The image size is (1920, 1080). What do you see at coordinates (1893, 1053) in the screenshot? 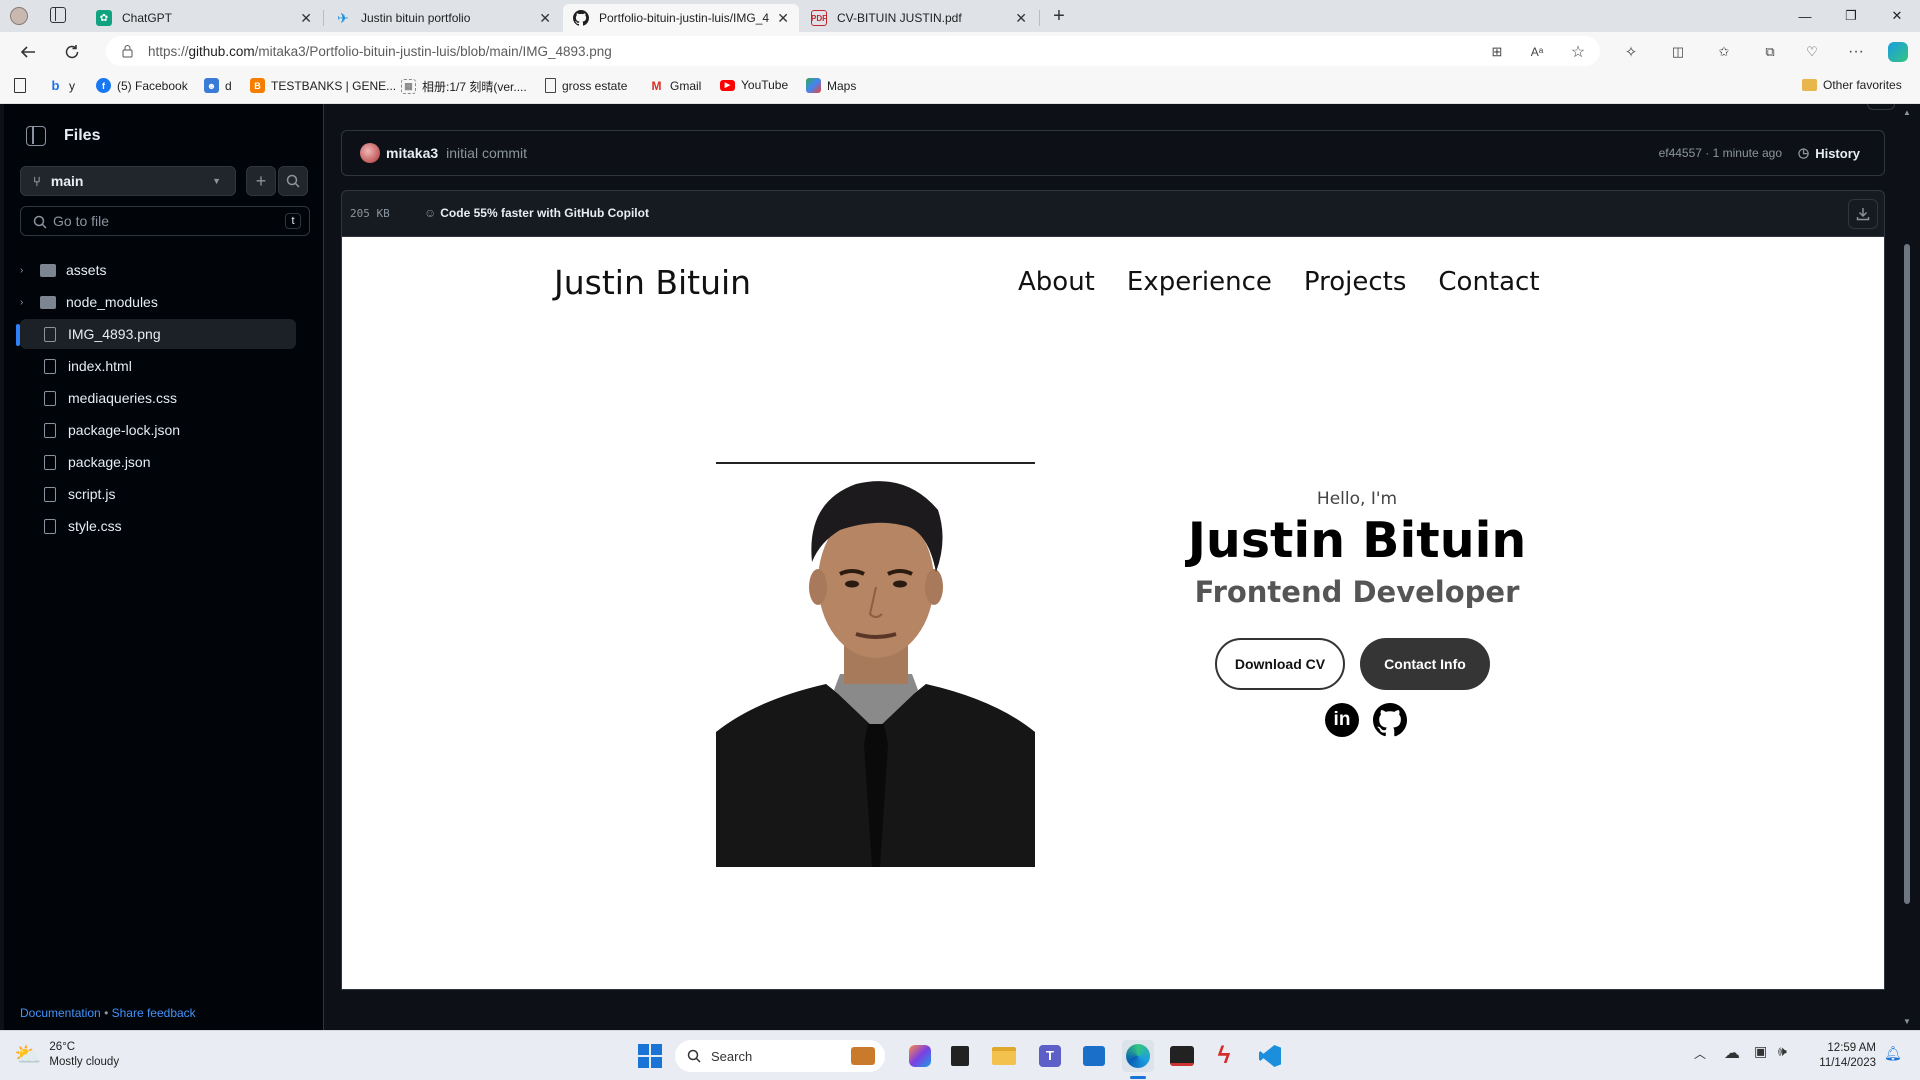
I see `notification-bell-icon: 🔔︎` at bounding box center [1893, 1053].